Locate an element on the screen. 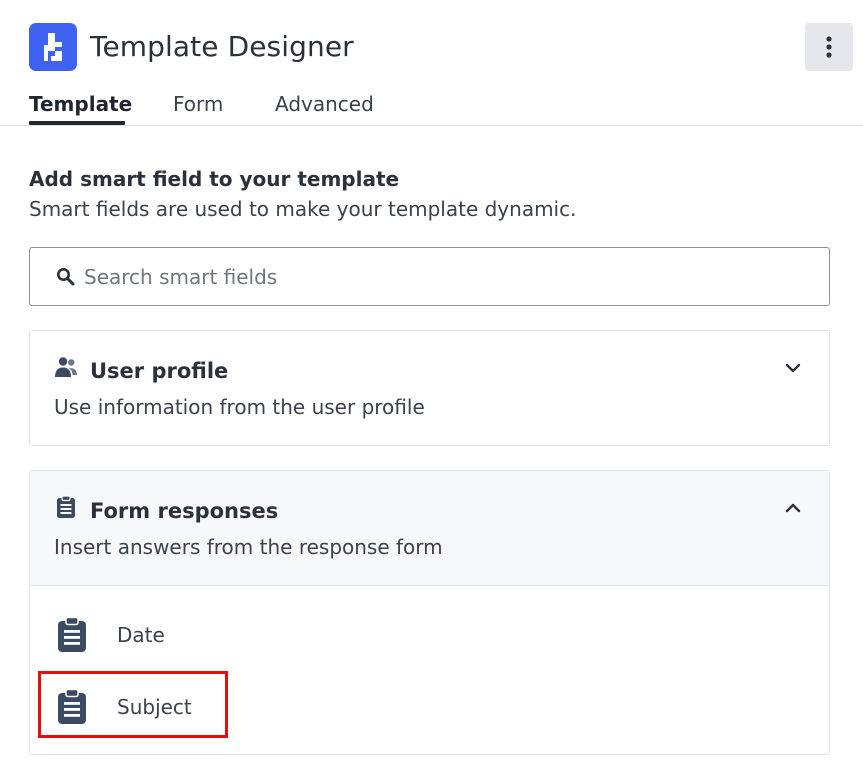 Image resolution: width=863 pixels, height=767 pixels. app-logo-icon is located at coordinates (53, 47).